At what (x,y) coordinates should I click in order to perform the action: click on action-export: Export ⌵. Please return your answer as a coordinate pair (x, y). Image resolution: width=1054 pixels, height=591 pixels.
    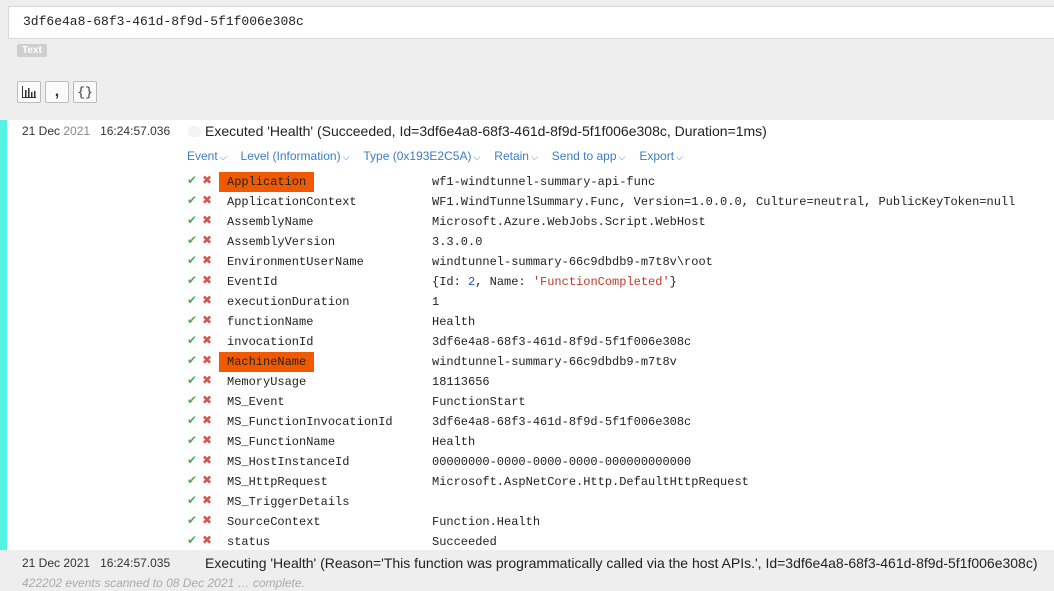
    Looking at the image, I should click on (661, 156).